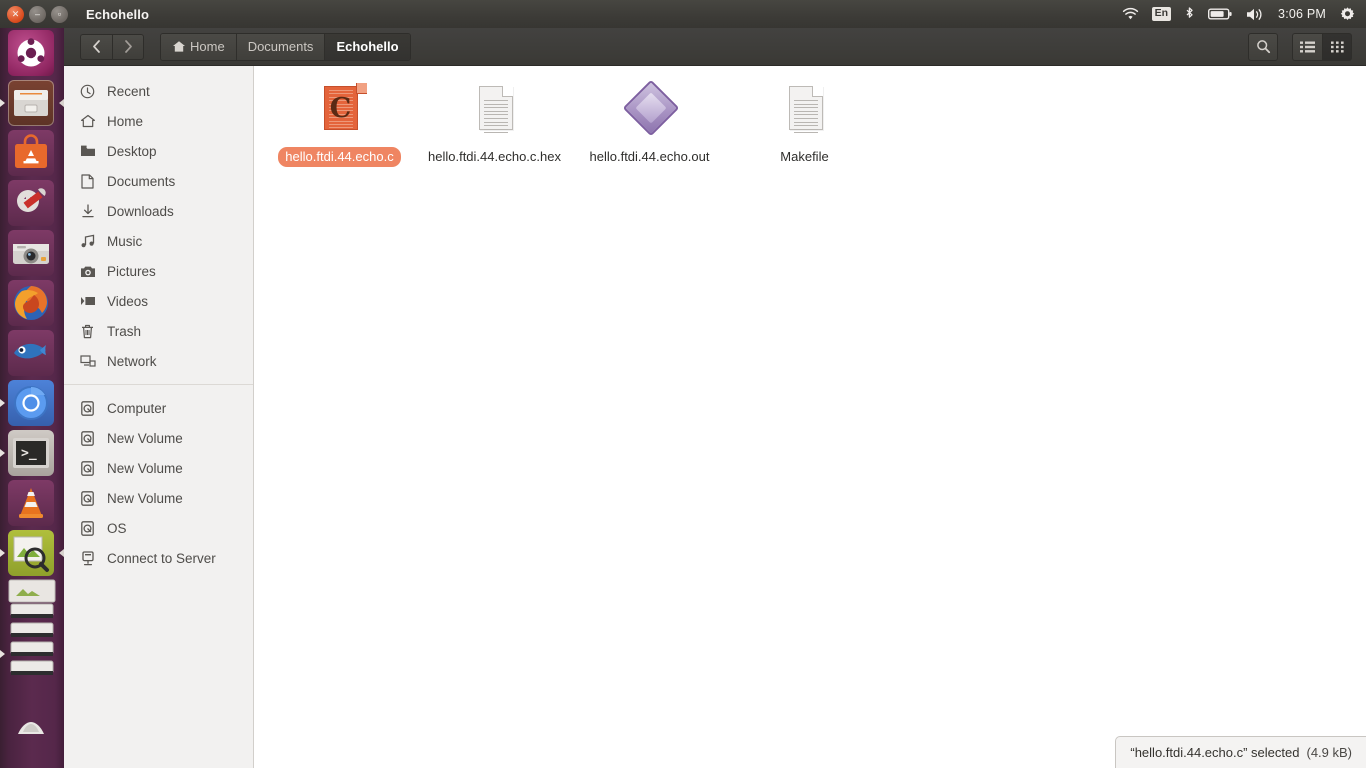  I want to click on navigation-buttons, so click(112, 46).